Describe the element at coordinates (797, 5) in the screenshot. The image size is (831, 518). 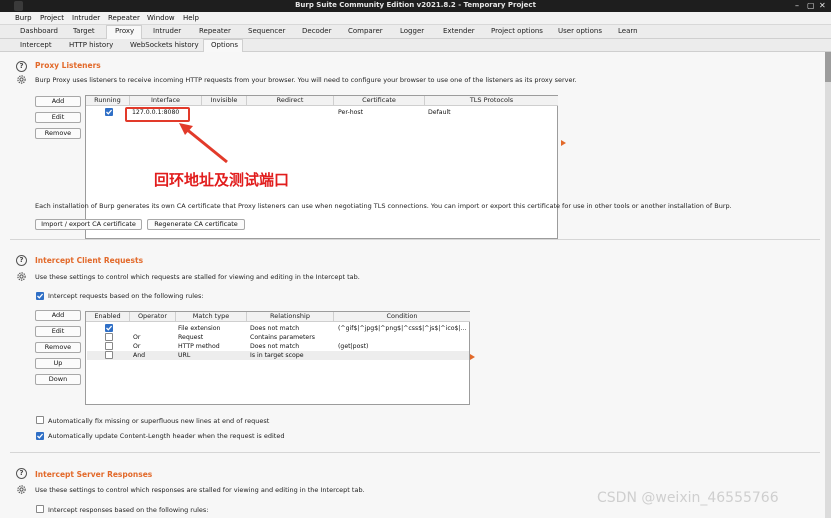
I see `minimize-icon: –` at that location.